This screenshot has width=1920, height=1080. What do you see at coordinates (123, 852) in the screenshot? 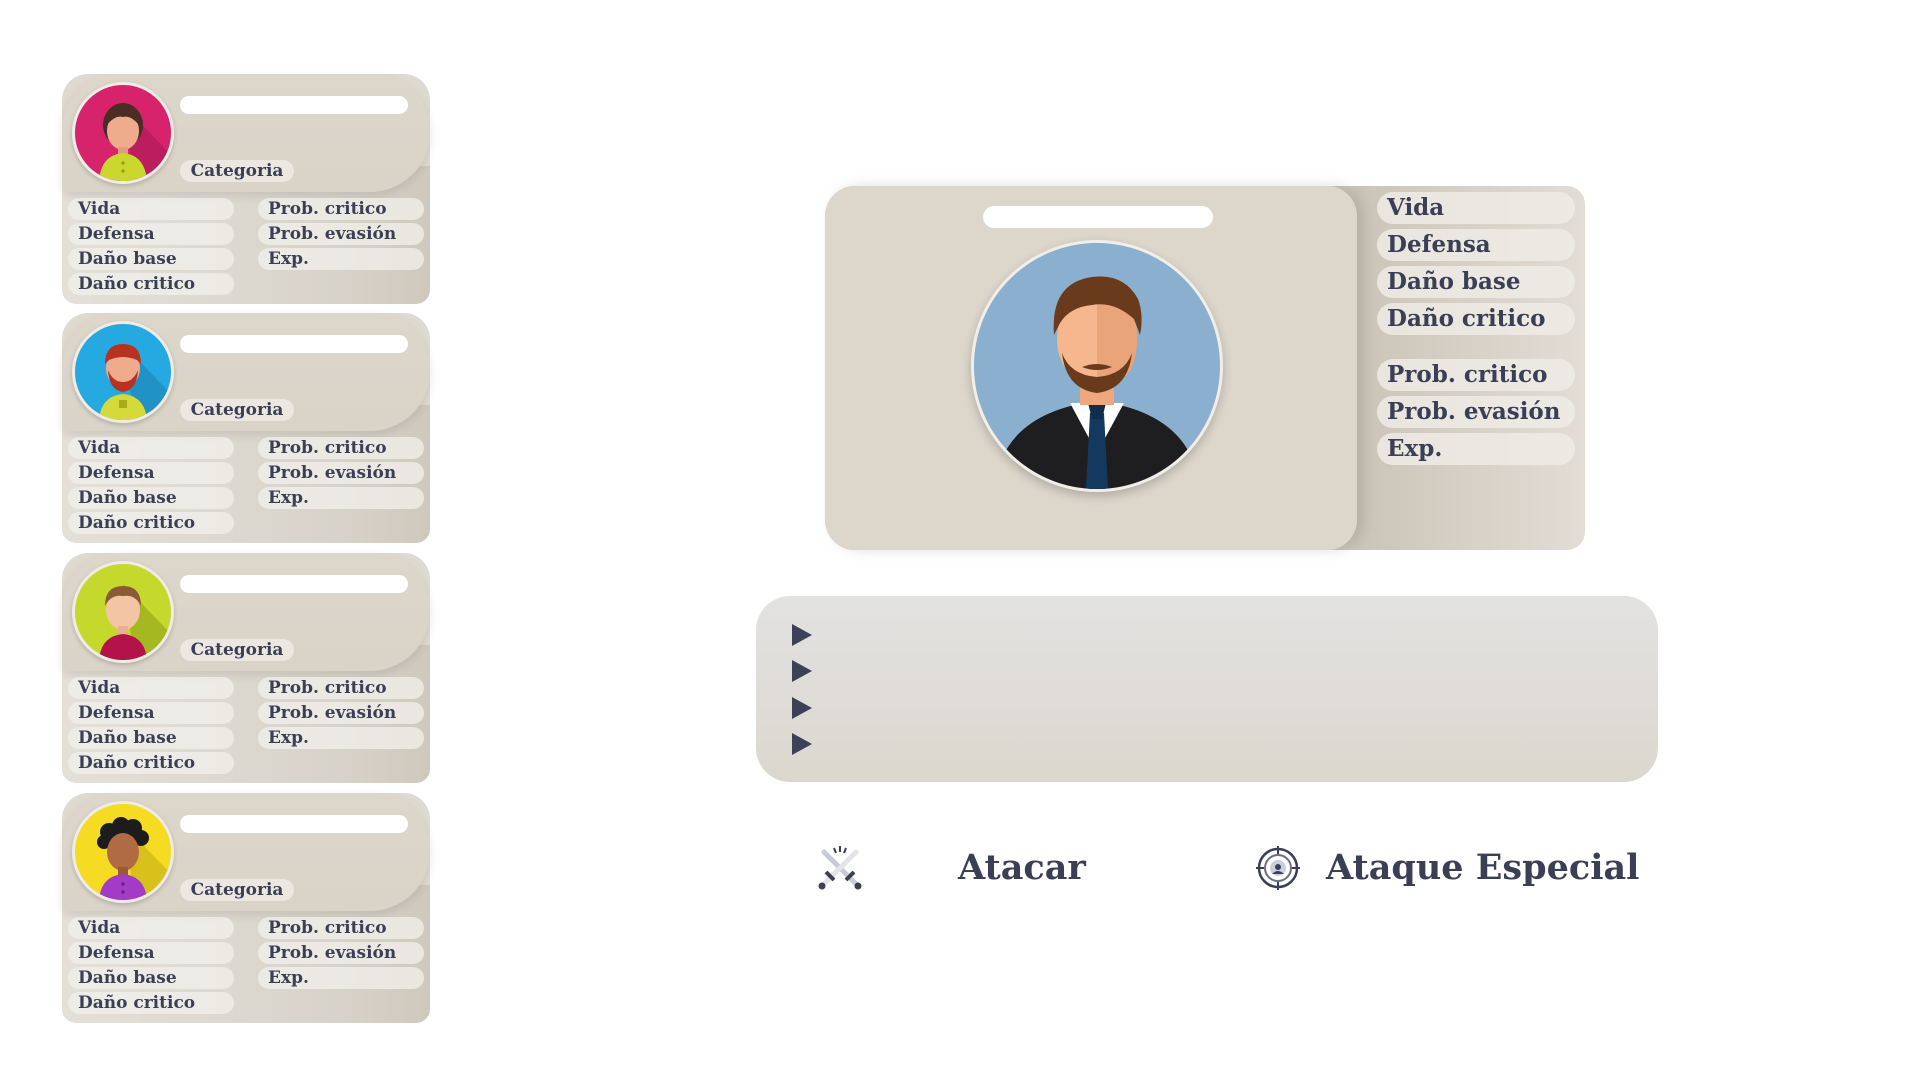
I see `curly-hair-avatar-icon` at bounding box center [123, 852].